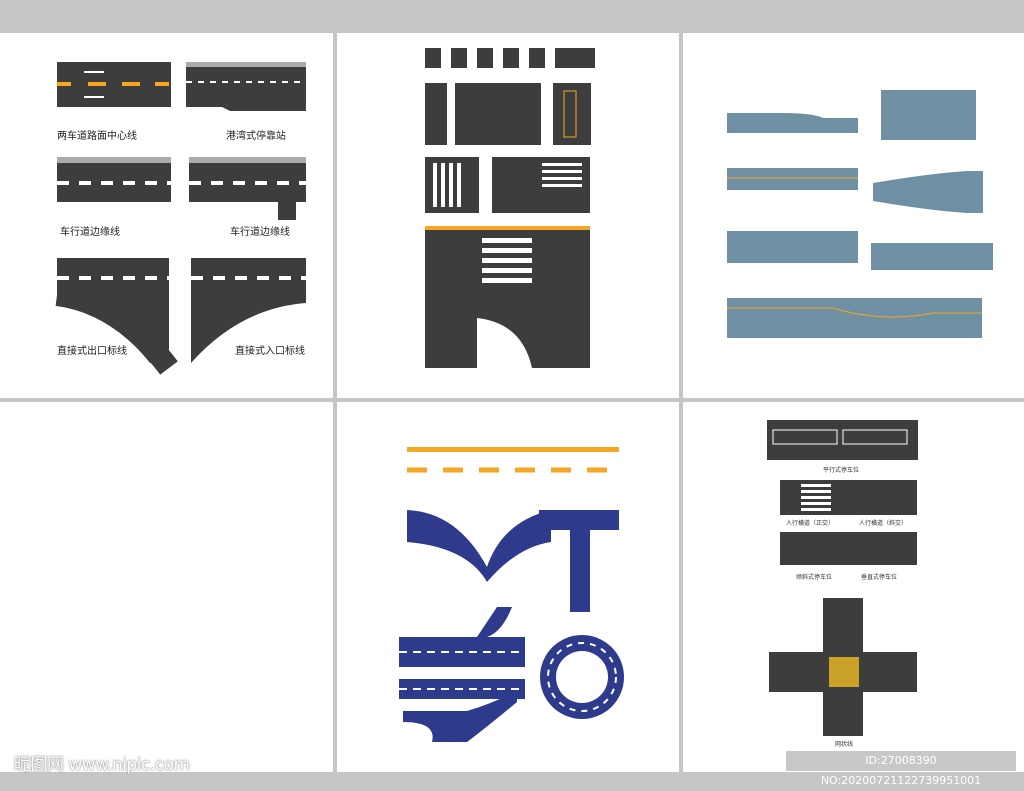 The image size is (1024, 791). Describe the element at coordinates (860, 214) in the screenshot. I see `highway-illustrations` at that location.